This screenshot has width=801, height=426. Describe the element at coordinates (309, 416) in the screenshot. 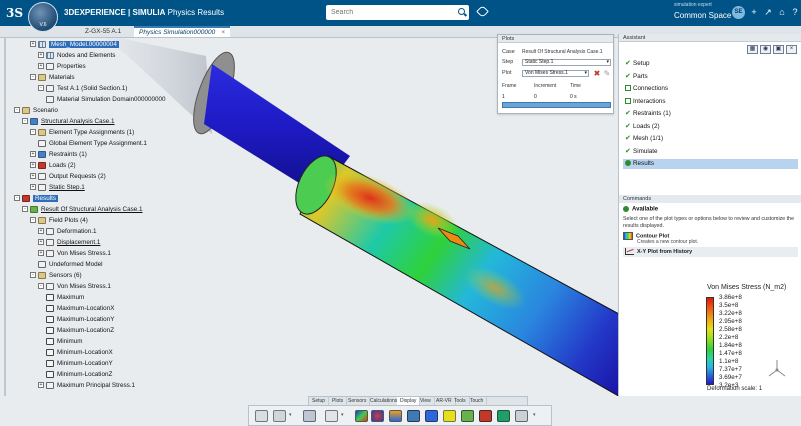

I see `select-icon` at that location.